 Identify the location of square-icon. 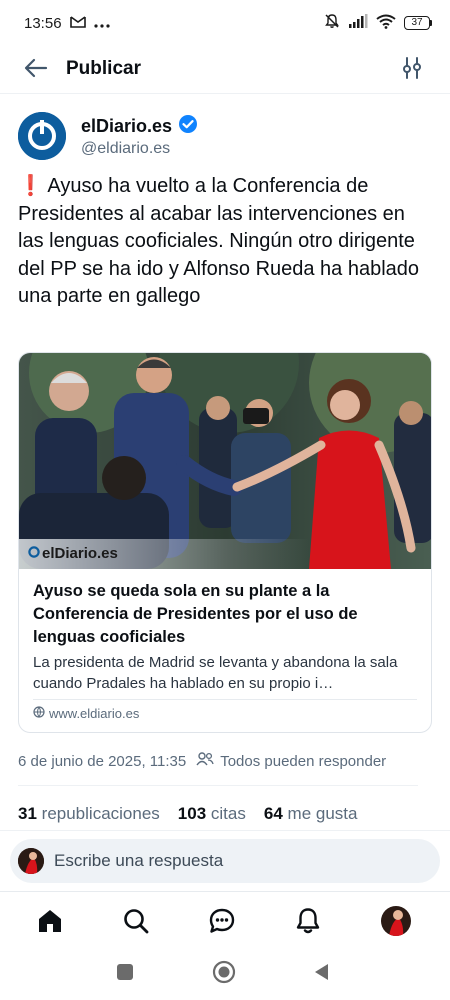
(125, 974).